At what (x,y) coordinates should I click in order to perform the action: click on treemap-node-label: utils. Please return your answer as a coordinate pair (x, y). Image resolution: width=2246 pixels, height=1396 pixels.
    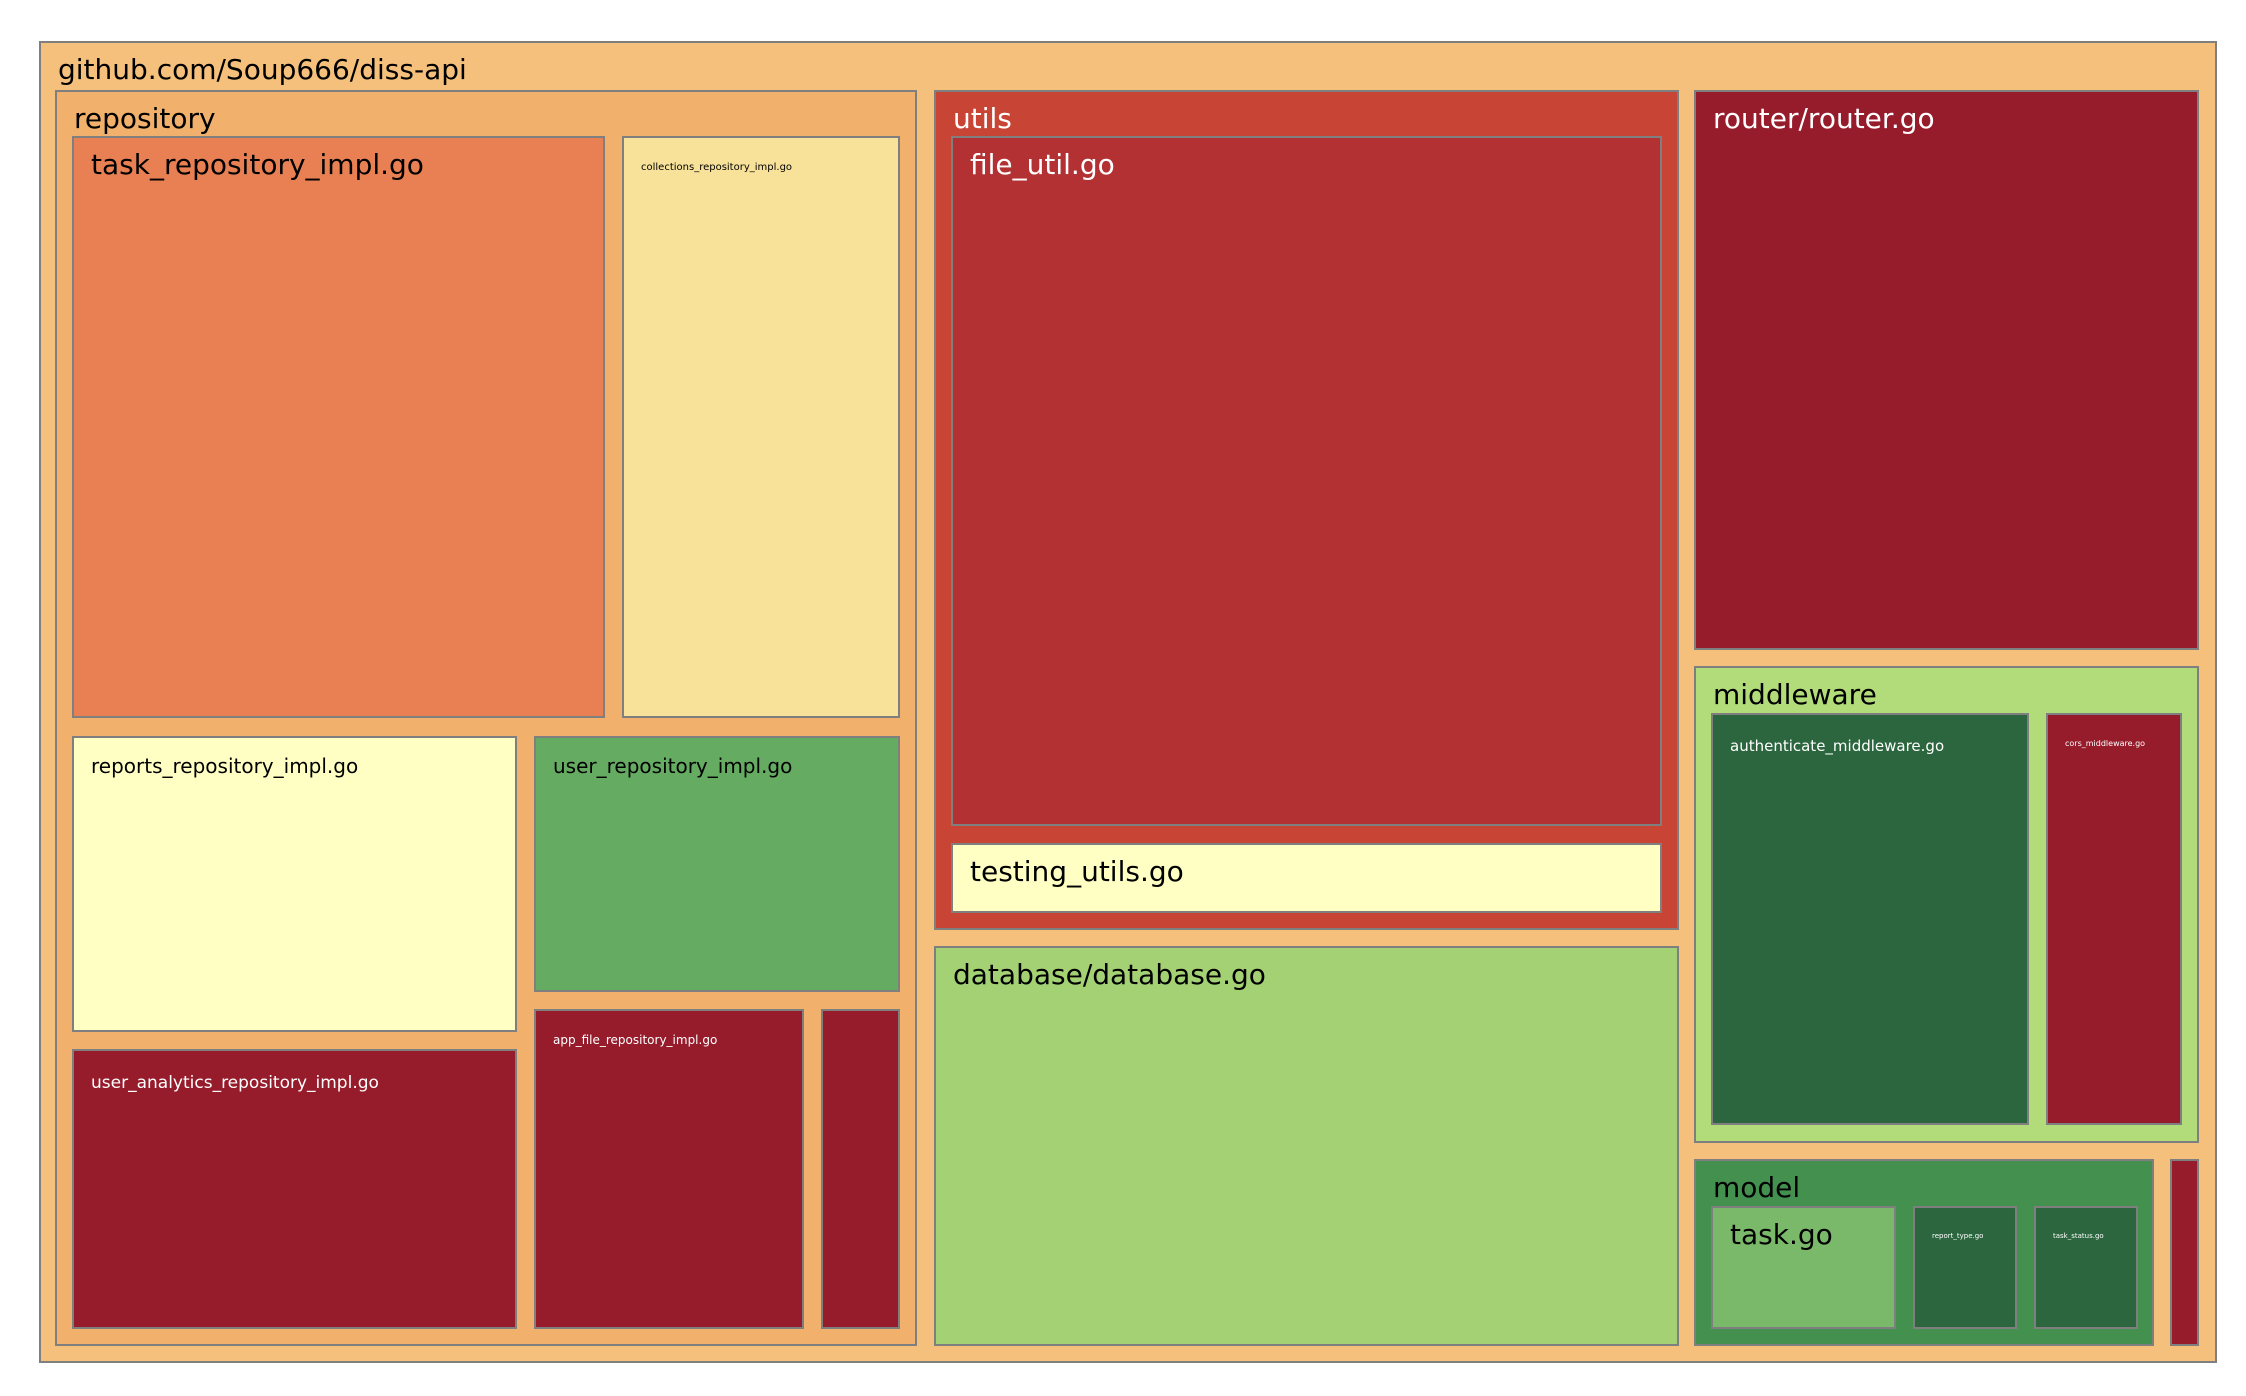
    Looking at the image, I should click on (982, 118).